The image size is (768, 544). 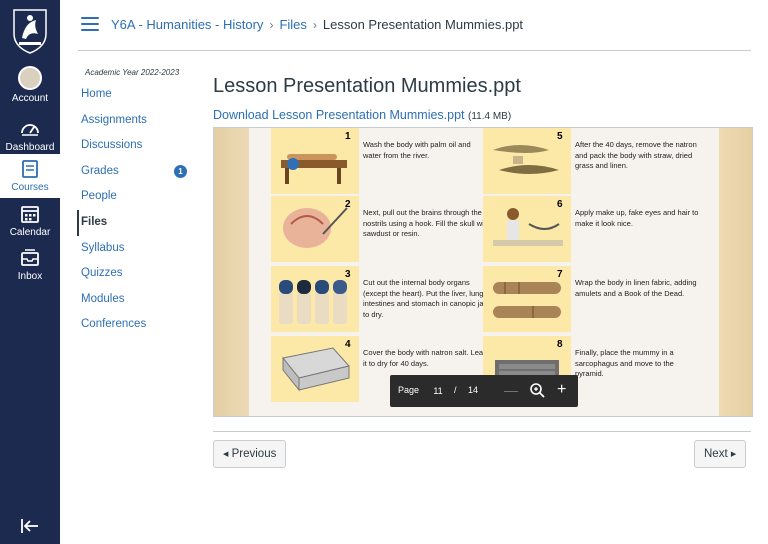 What do you see at coordinates (30, 257) in the screenshot?
I see `inbox-icon` at bounding box center [30, 257].